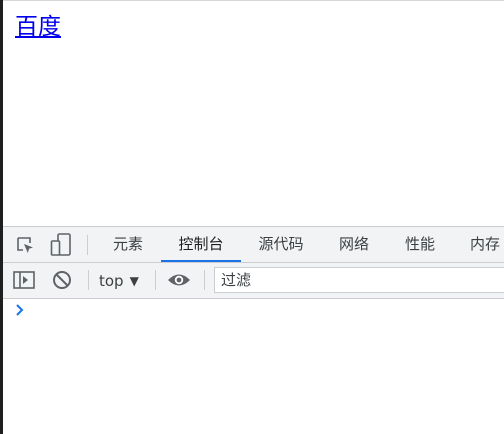 This screenshot has width=504, height=434. I want to click on tab-console: 控制台, so click(201, 244).